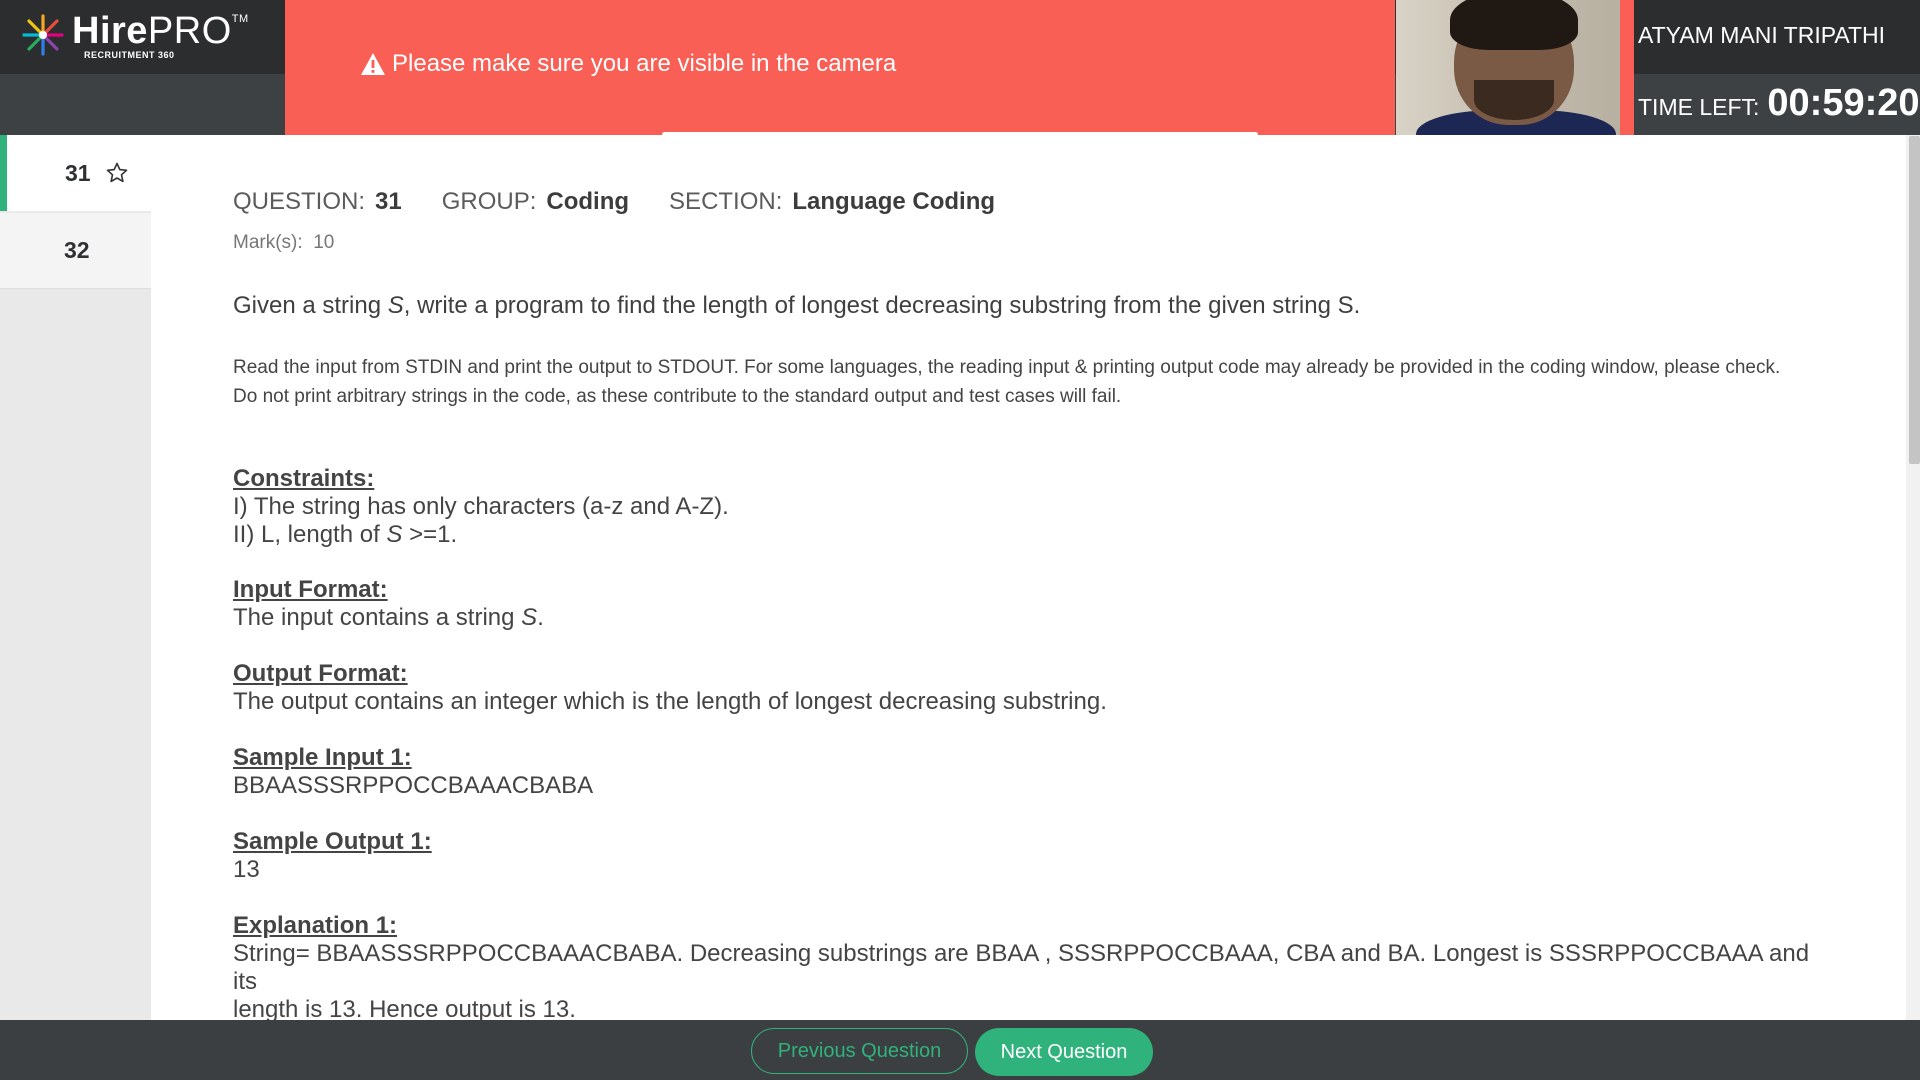 This screenshot has height=1080, width=1920. I want to click on next-question-button: Next Question, so click(1064, 1052).